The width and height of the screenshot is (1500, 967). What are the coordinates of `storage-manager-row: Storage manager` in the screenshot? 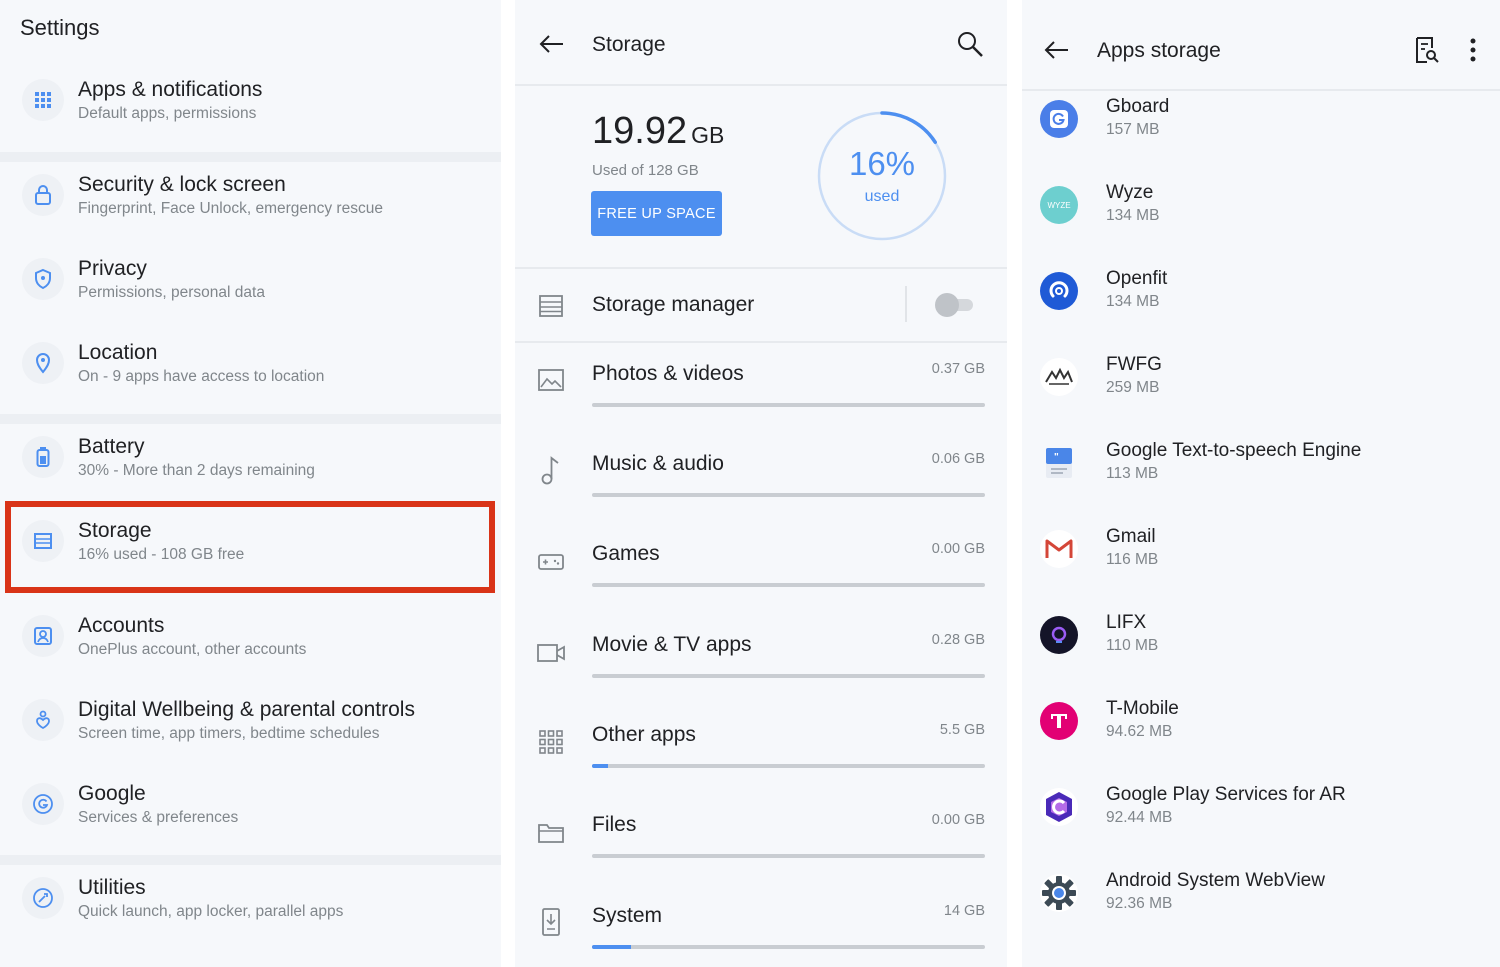 It's located at (761, 306).